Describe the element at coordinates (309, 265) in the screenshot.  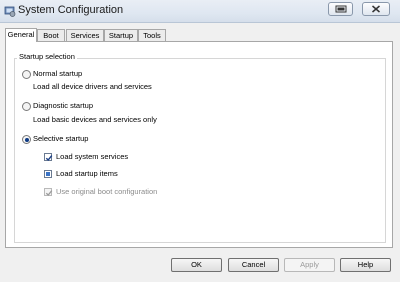
I see `apply-button: Apply` at that location.